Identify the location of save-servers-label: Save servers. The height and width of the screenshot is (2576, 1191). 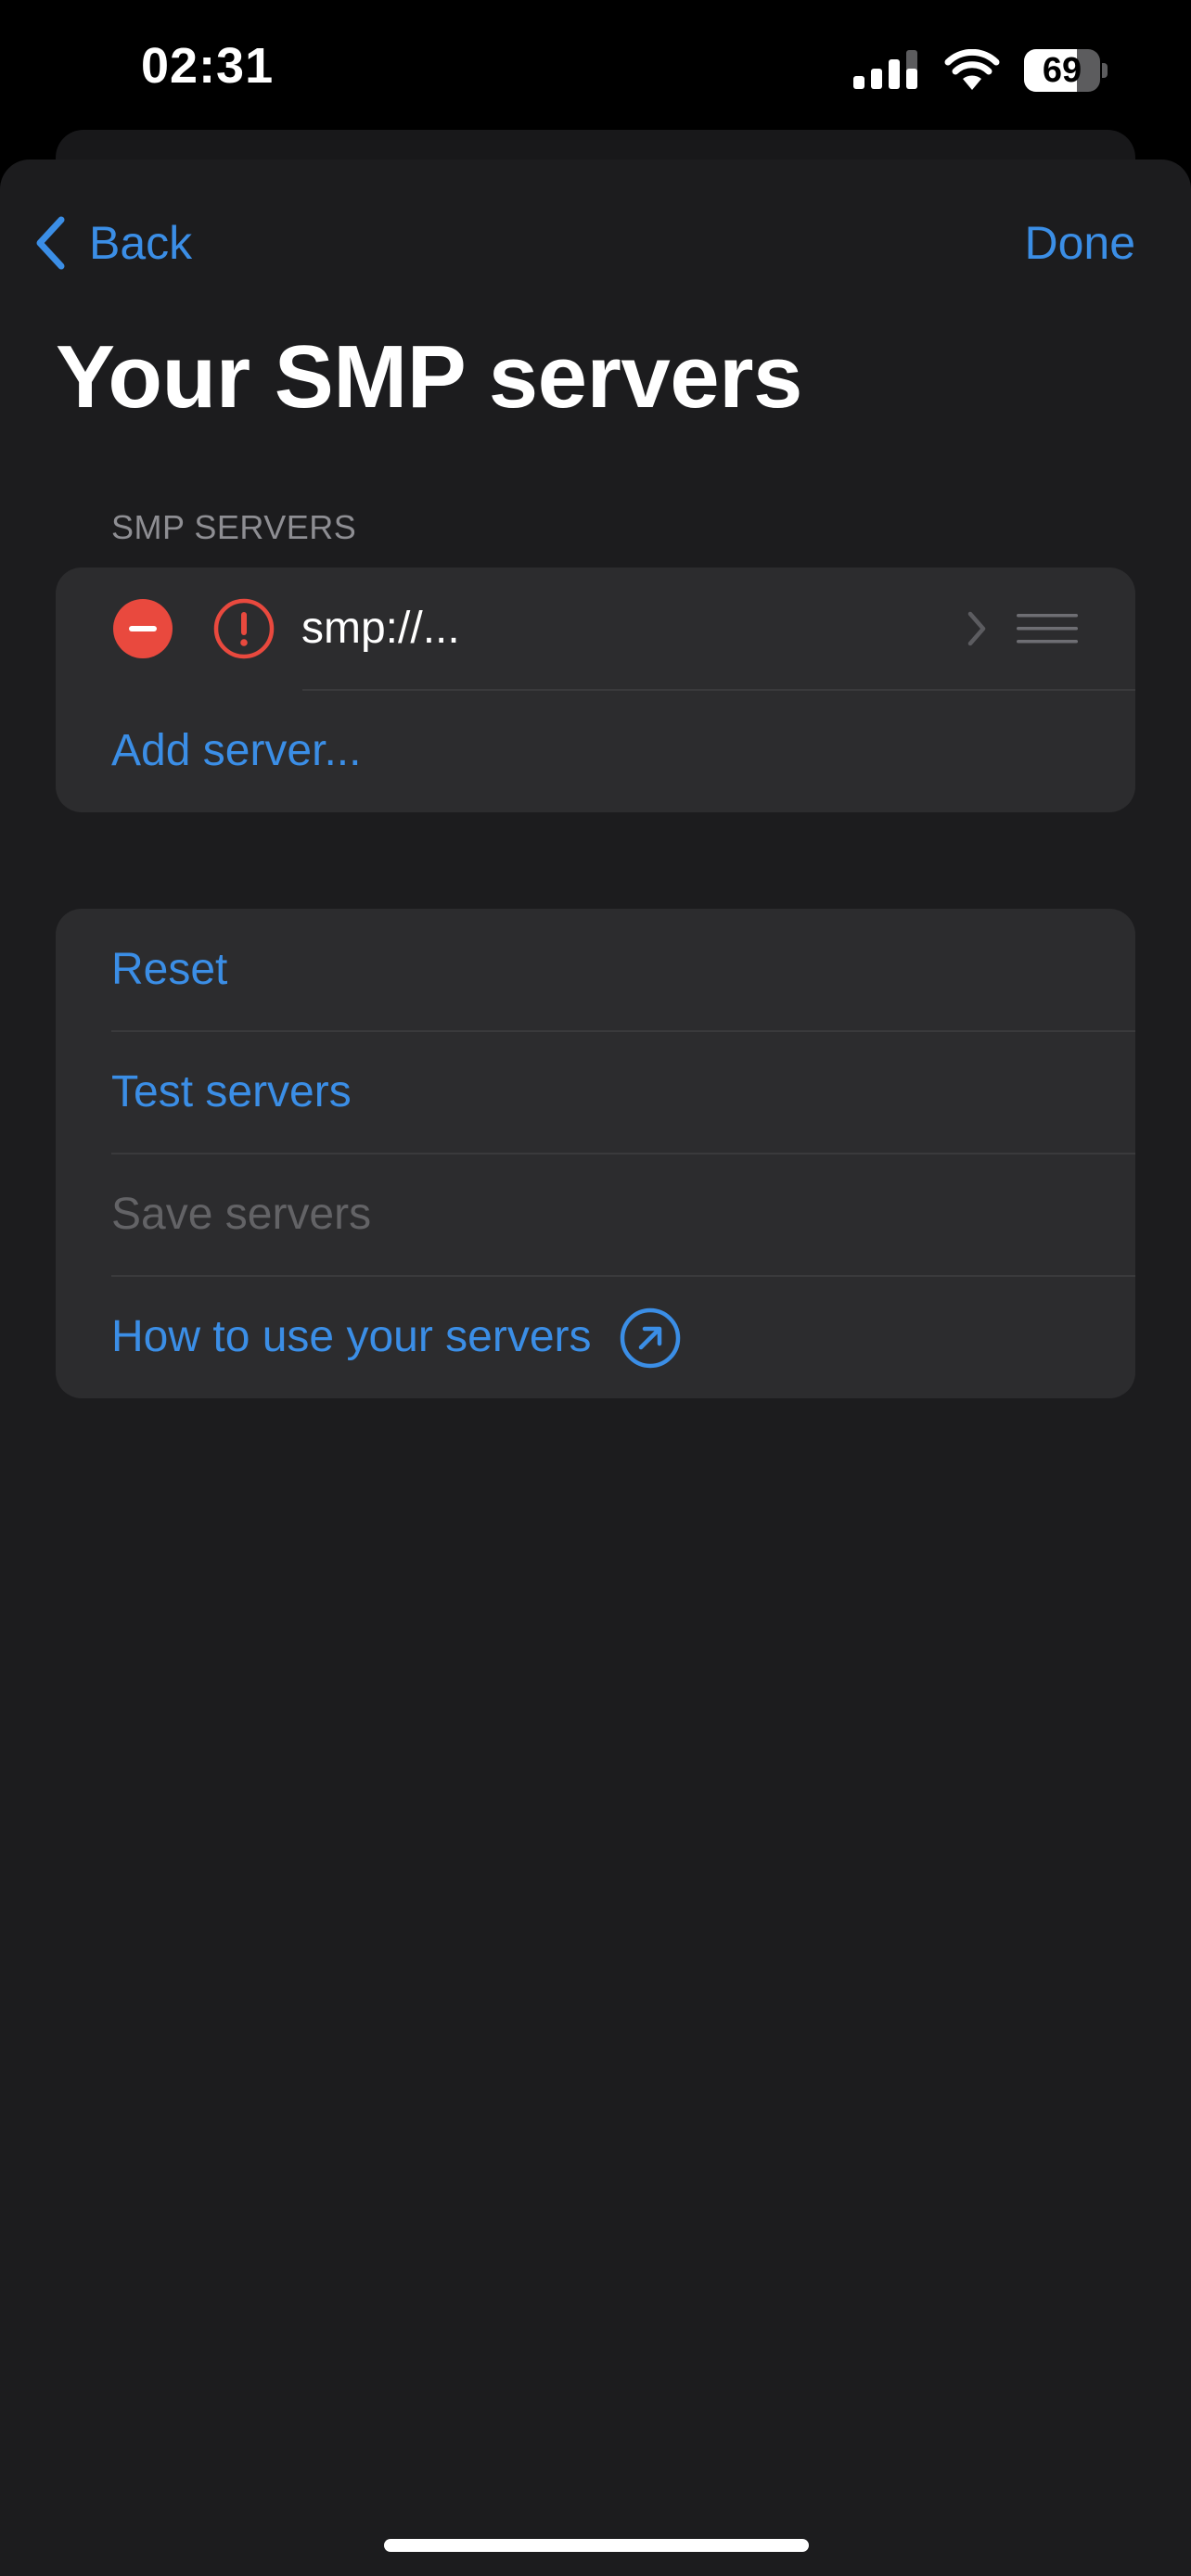
(241, 1214).